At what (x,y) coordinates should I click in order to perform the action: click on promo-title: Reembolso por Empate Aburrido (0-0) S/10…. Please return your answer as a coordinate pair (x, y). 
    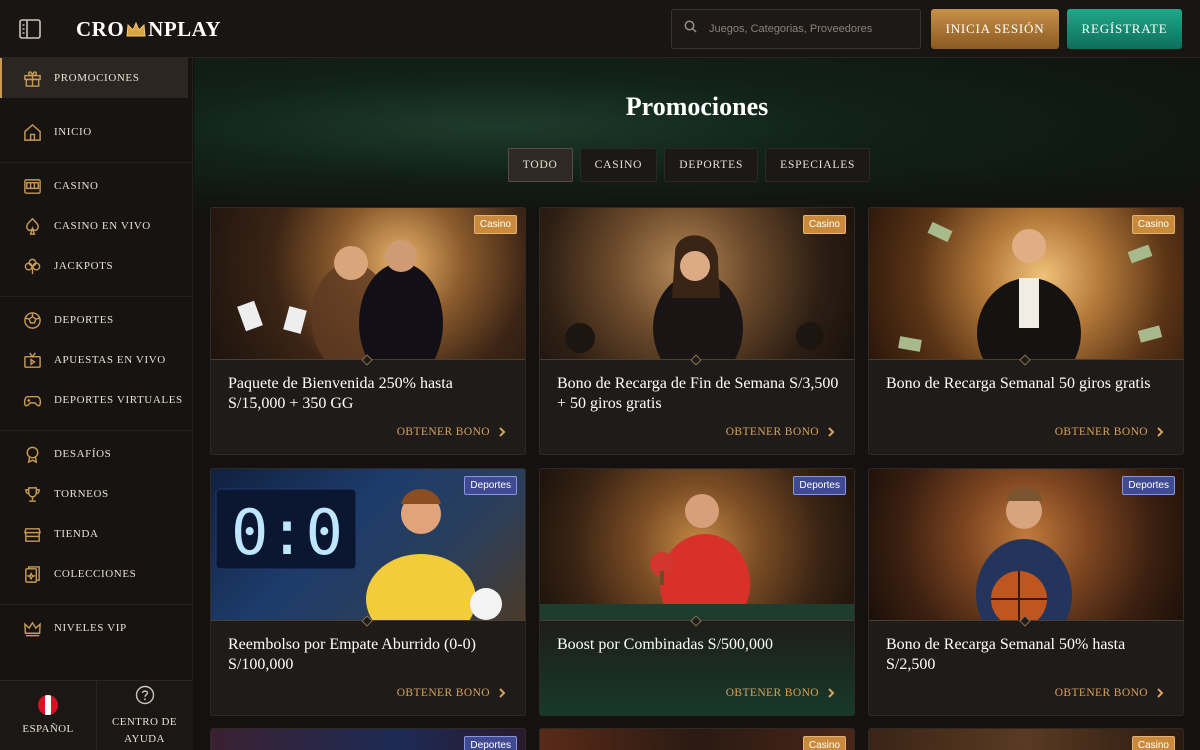
    Looking at the image, I should click on (352, 654).